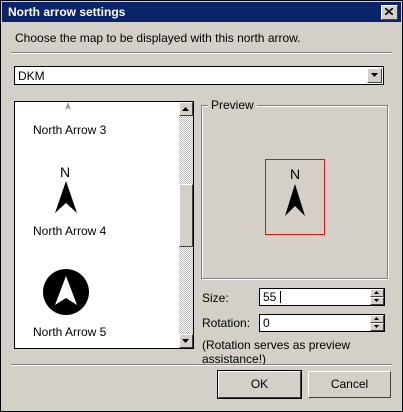  Describe the element at coordinates (70, 332) in the screenshot. I see `list-item-label: North Arrow 5` at that location.